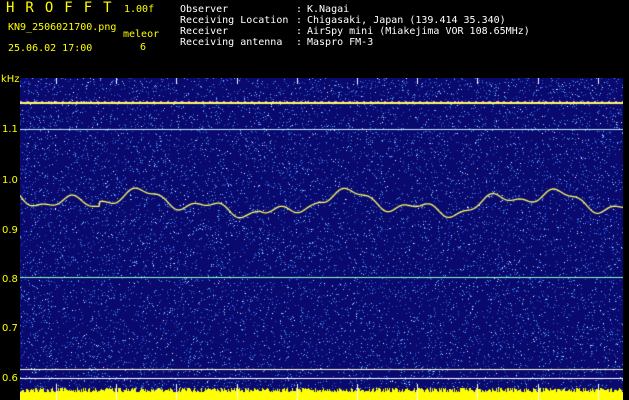  I want to click on y-tick-label: 0.7, so click(10, 328).